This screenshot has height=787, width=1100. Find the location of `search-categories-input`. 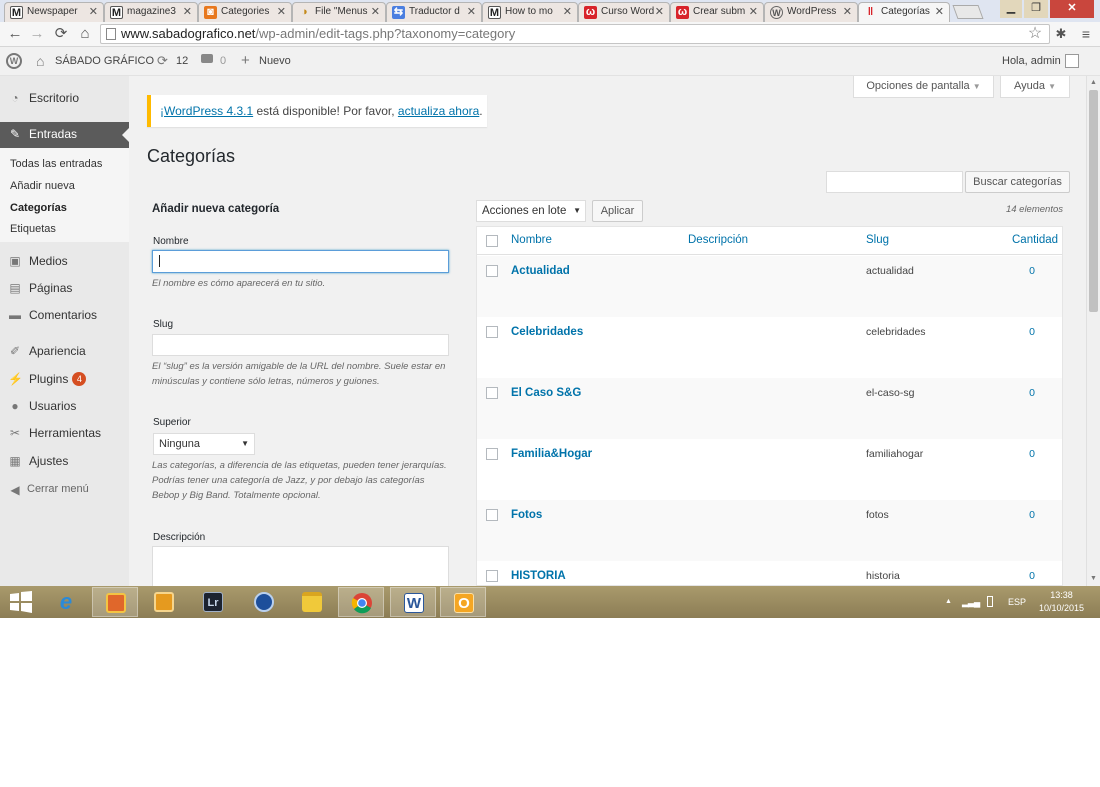

search-categories-input is located at coordinates (894, 182).